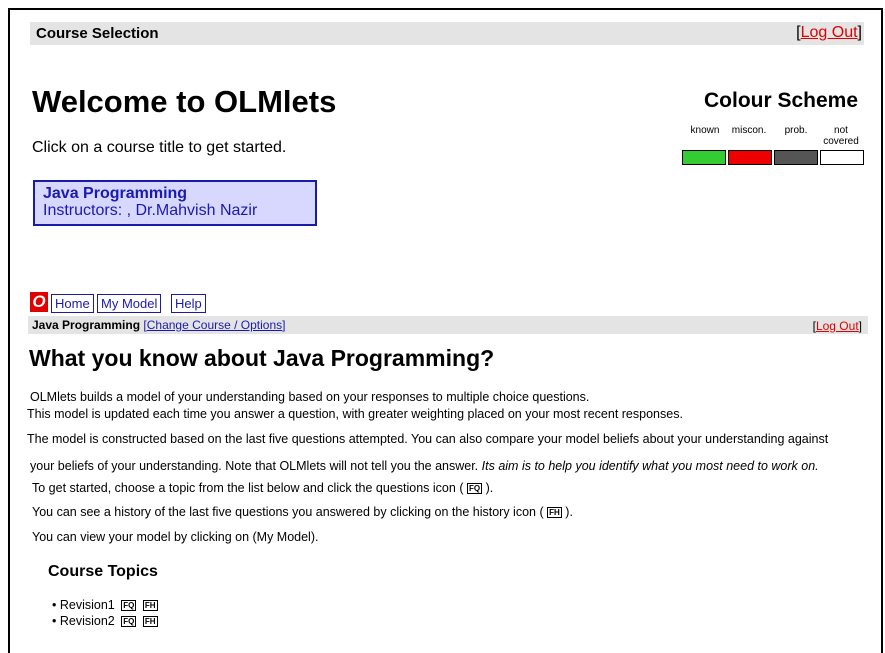  Describe the element at coordinates (150, 210) in the screenshot. I see `course-card-instructors: Instructors: , Dr.Mahvish Nazir` at that location.